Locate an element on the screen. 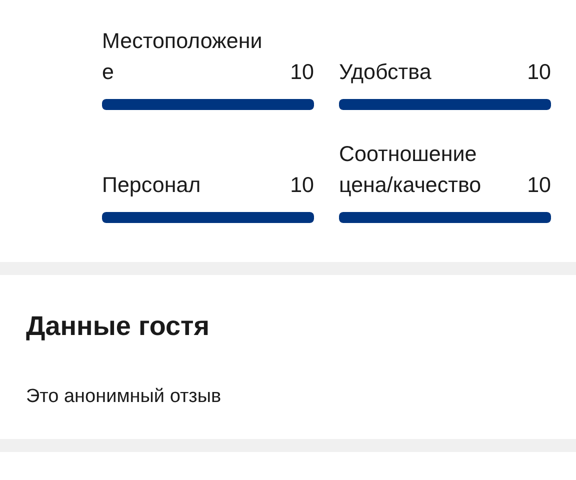 This screenshot has height=480, width=576. rating-label: Местоположение is located at coordinates (183, 57).